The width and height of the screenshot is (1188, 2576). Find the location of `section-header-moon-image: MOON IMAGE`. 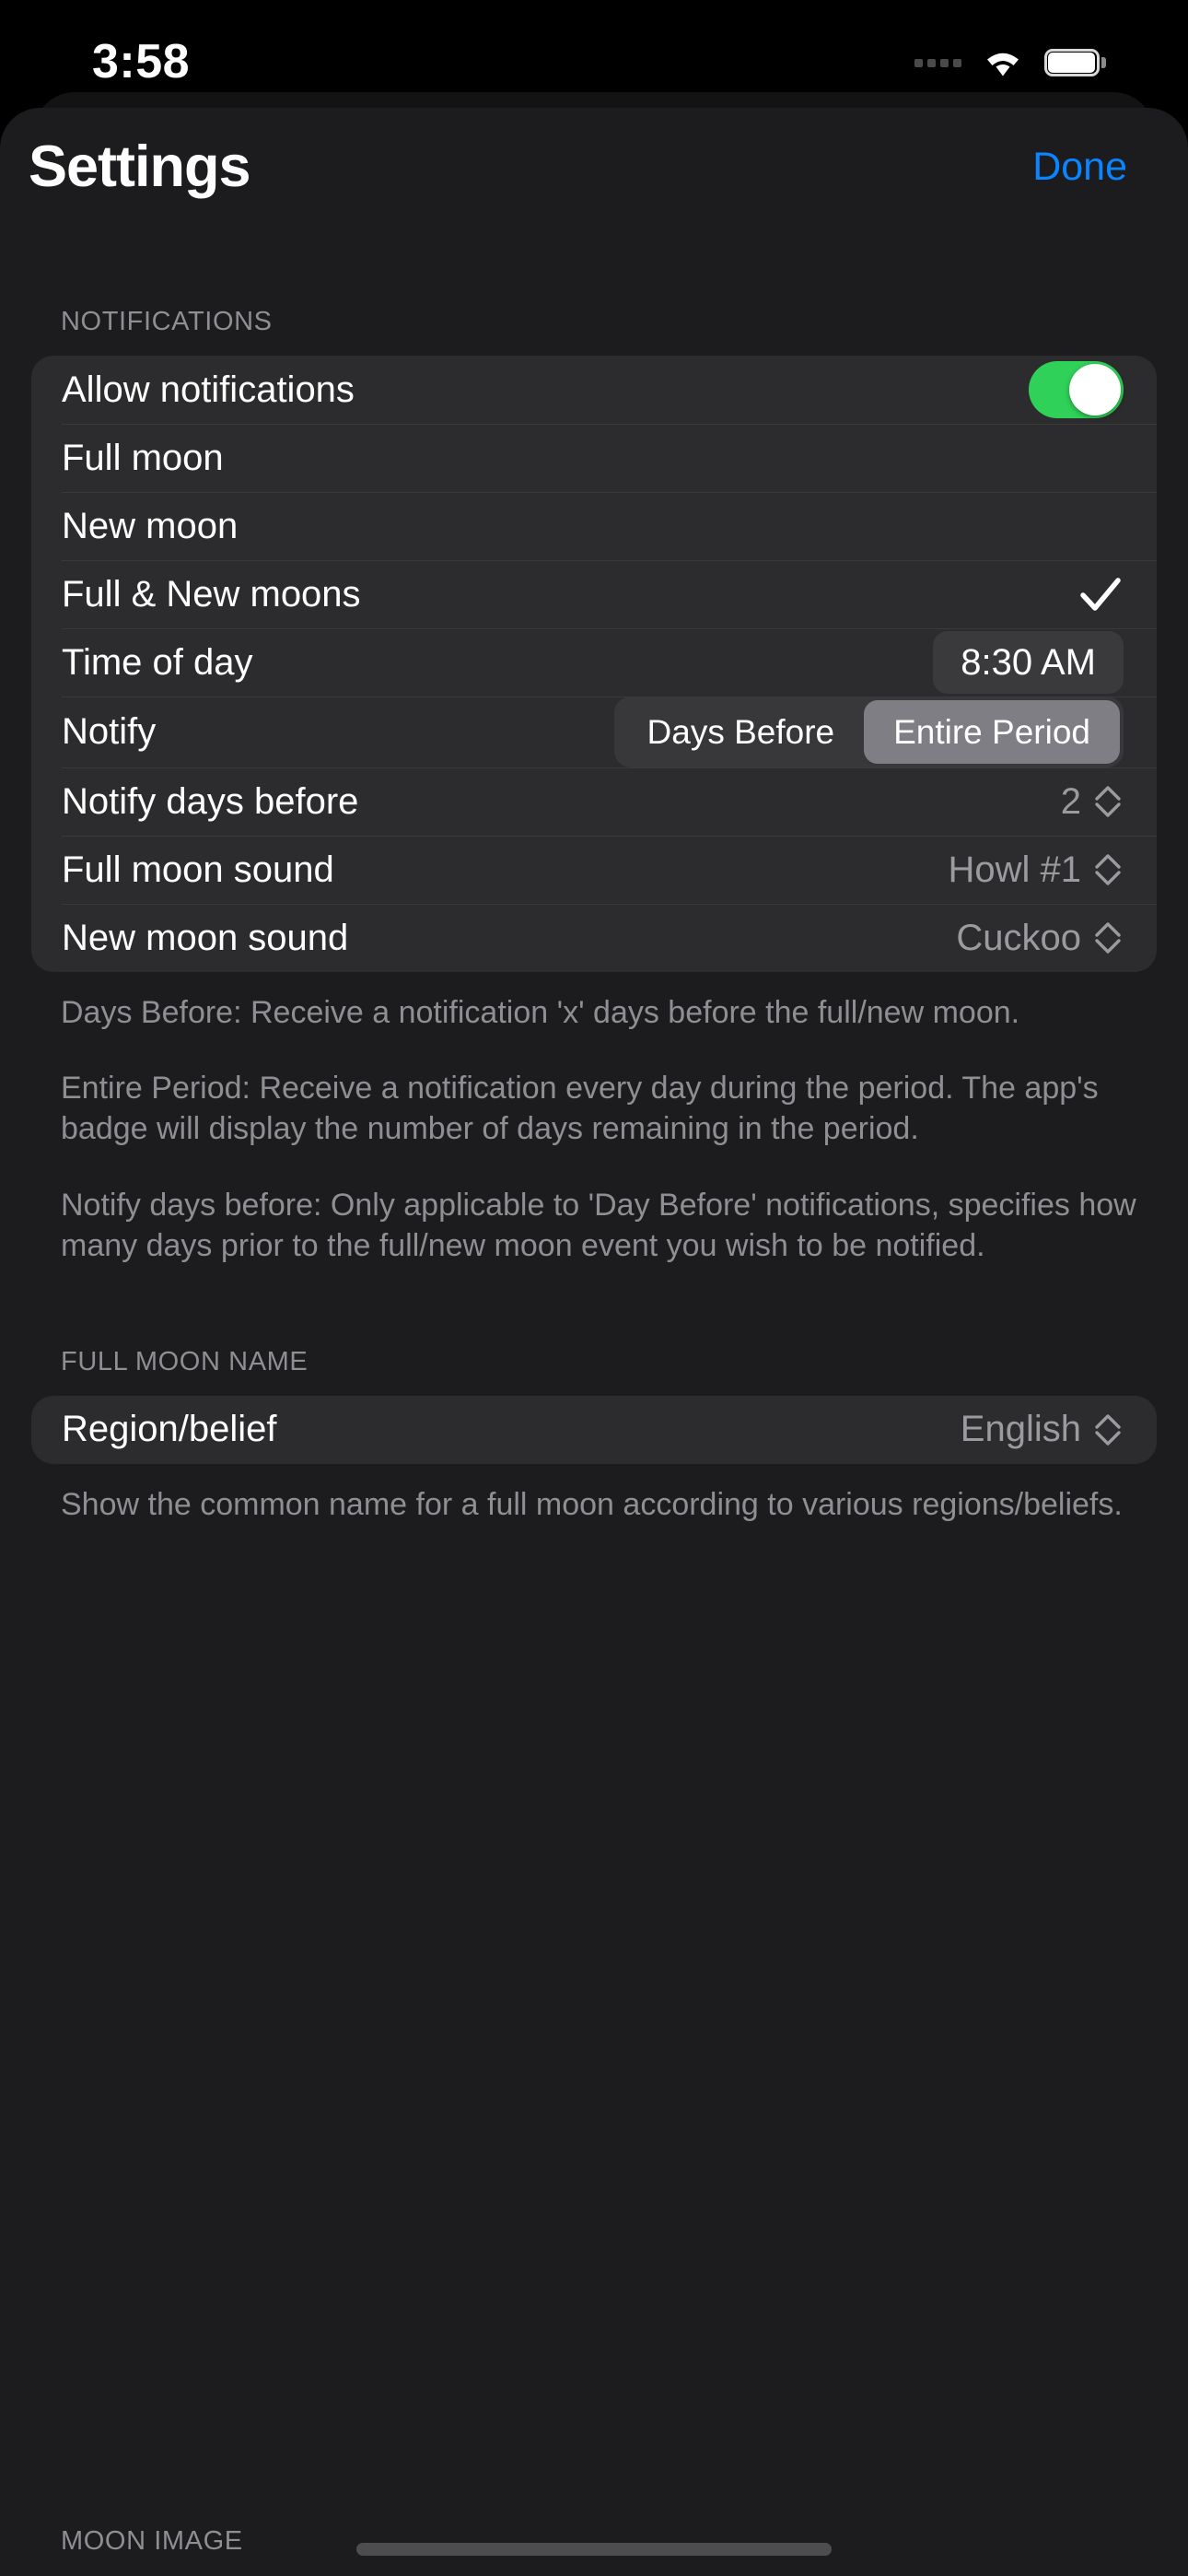

section-header-moon-image: MOON IMAGE is located at coordinates (152, 2540).